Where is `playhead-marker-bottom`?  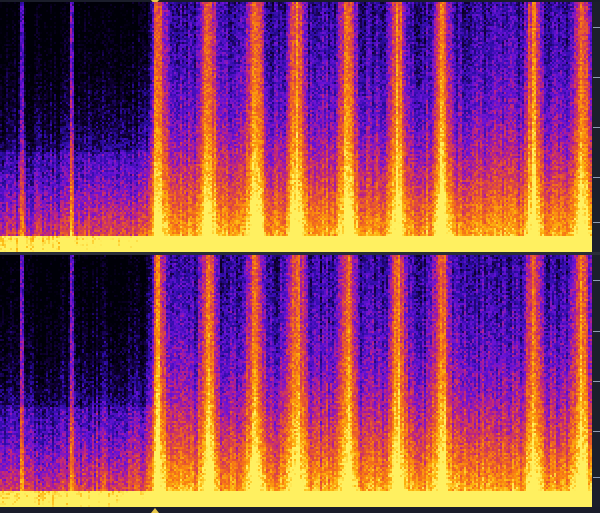
playhead-marker-bottom is located at coordinates (155, 510).